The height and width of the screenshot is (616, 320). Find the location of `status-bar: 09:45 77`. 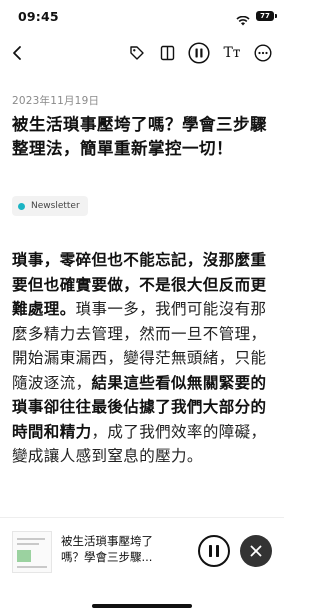

status-bar: 09:45 77 is located at coordinates (142, 17).